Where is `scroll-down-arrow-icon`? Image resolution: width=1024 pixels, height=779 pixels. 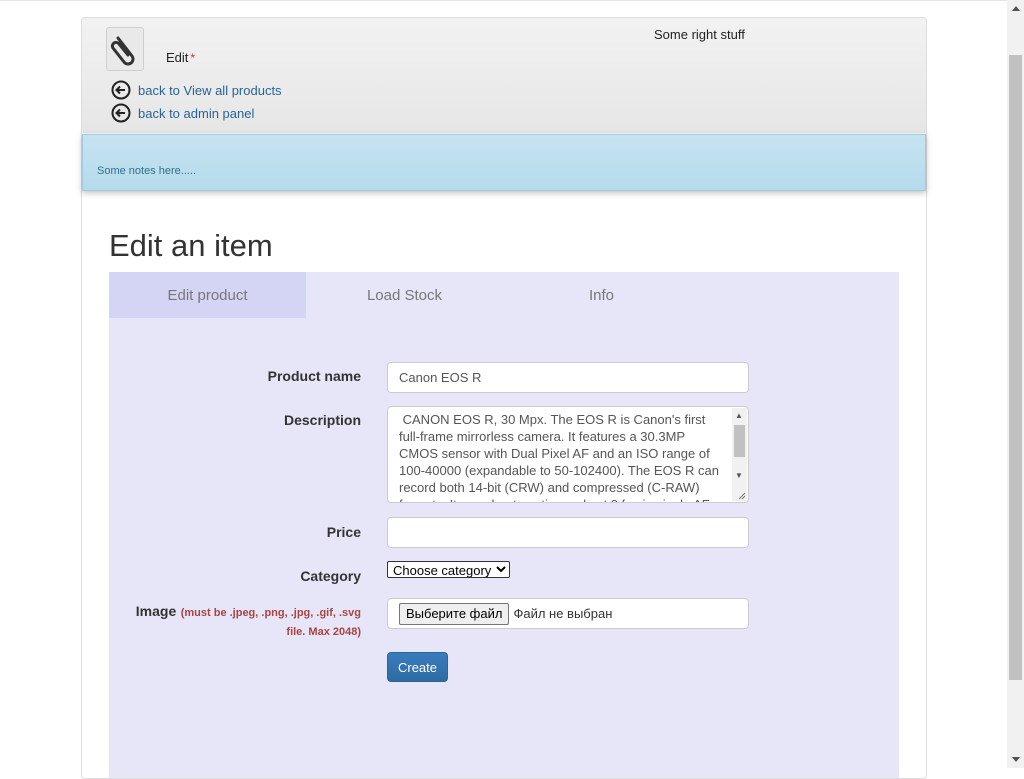
scroll-down-arrow-icon is located at coordinates (1015, 759).